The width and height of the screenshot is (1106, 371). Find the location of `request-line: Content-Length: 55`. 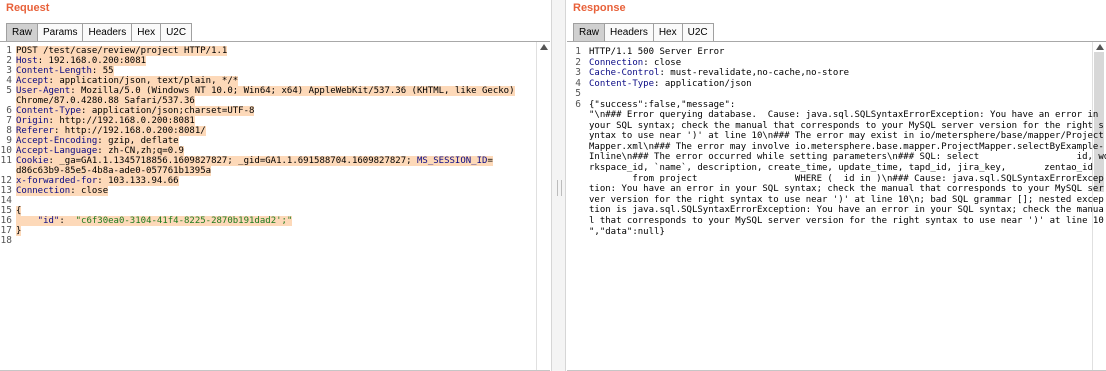

request-line: Content-Length: 55 is located at coordinates (65, 71).